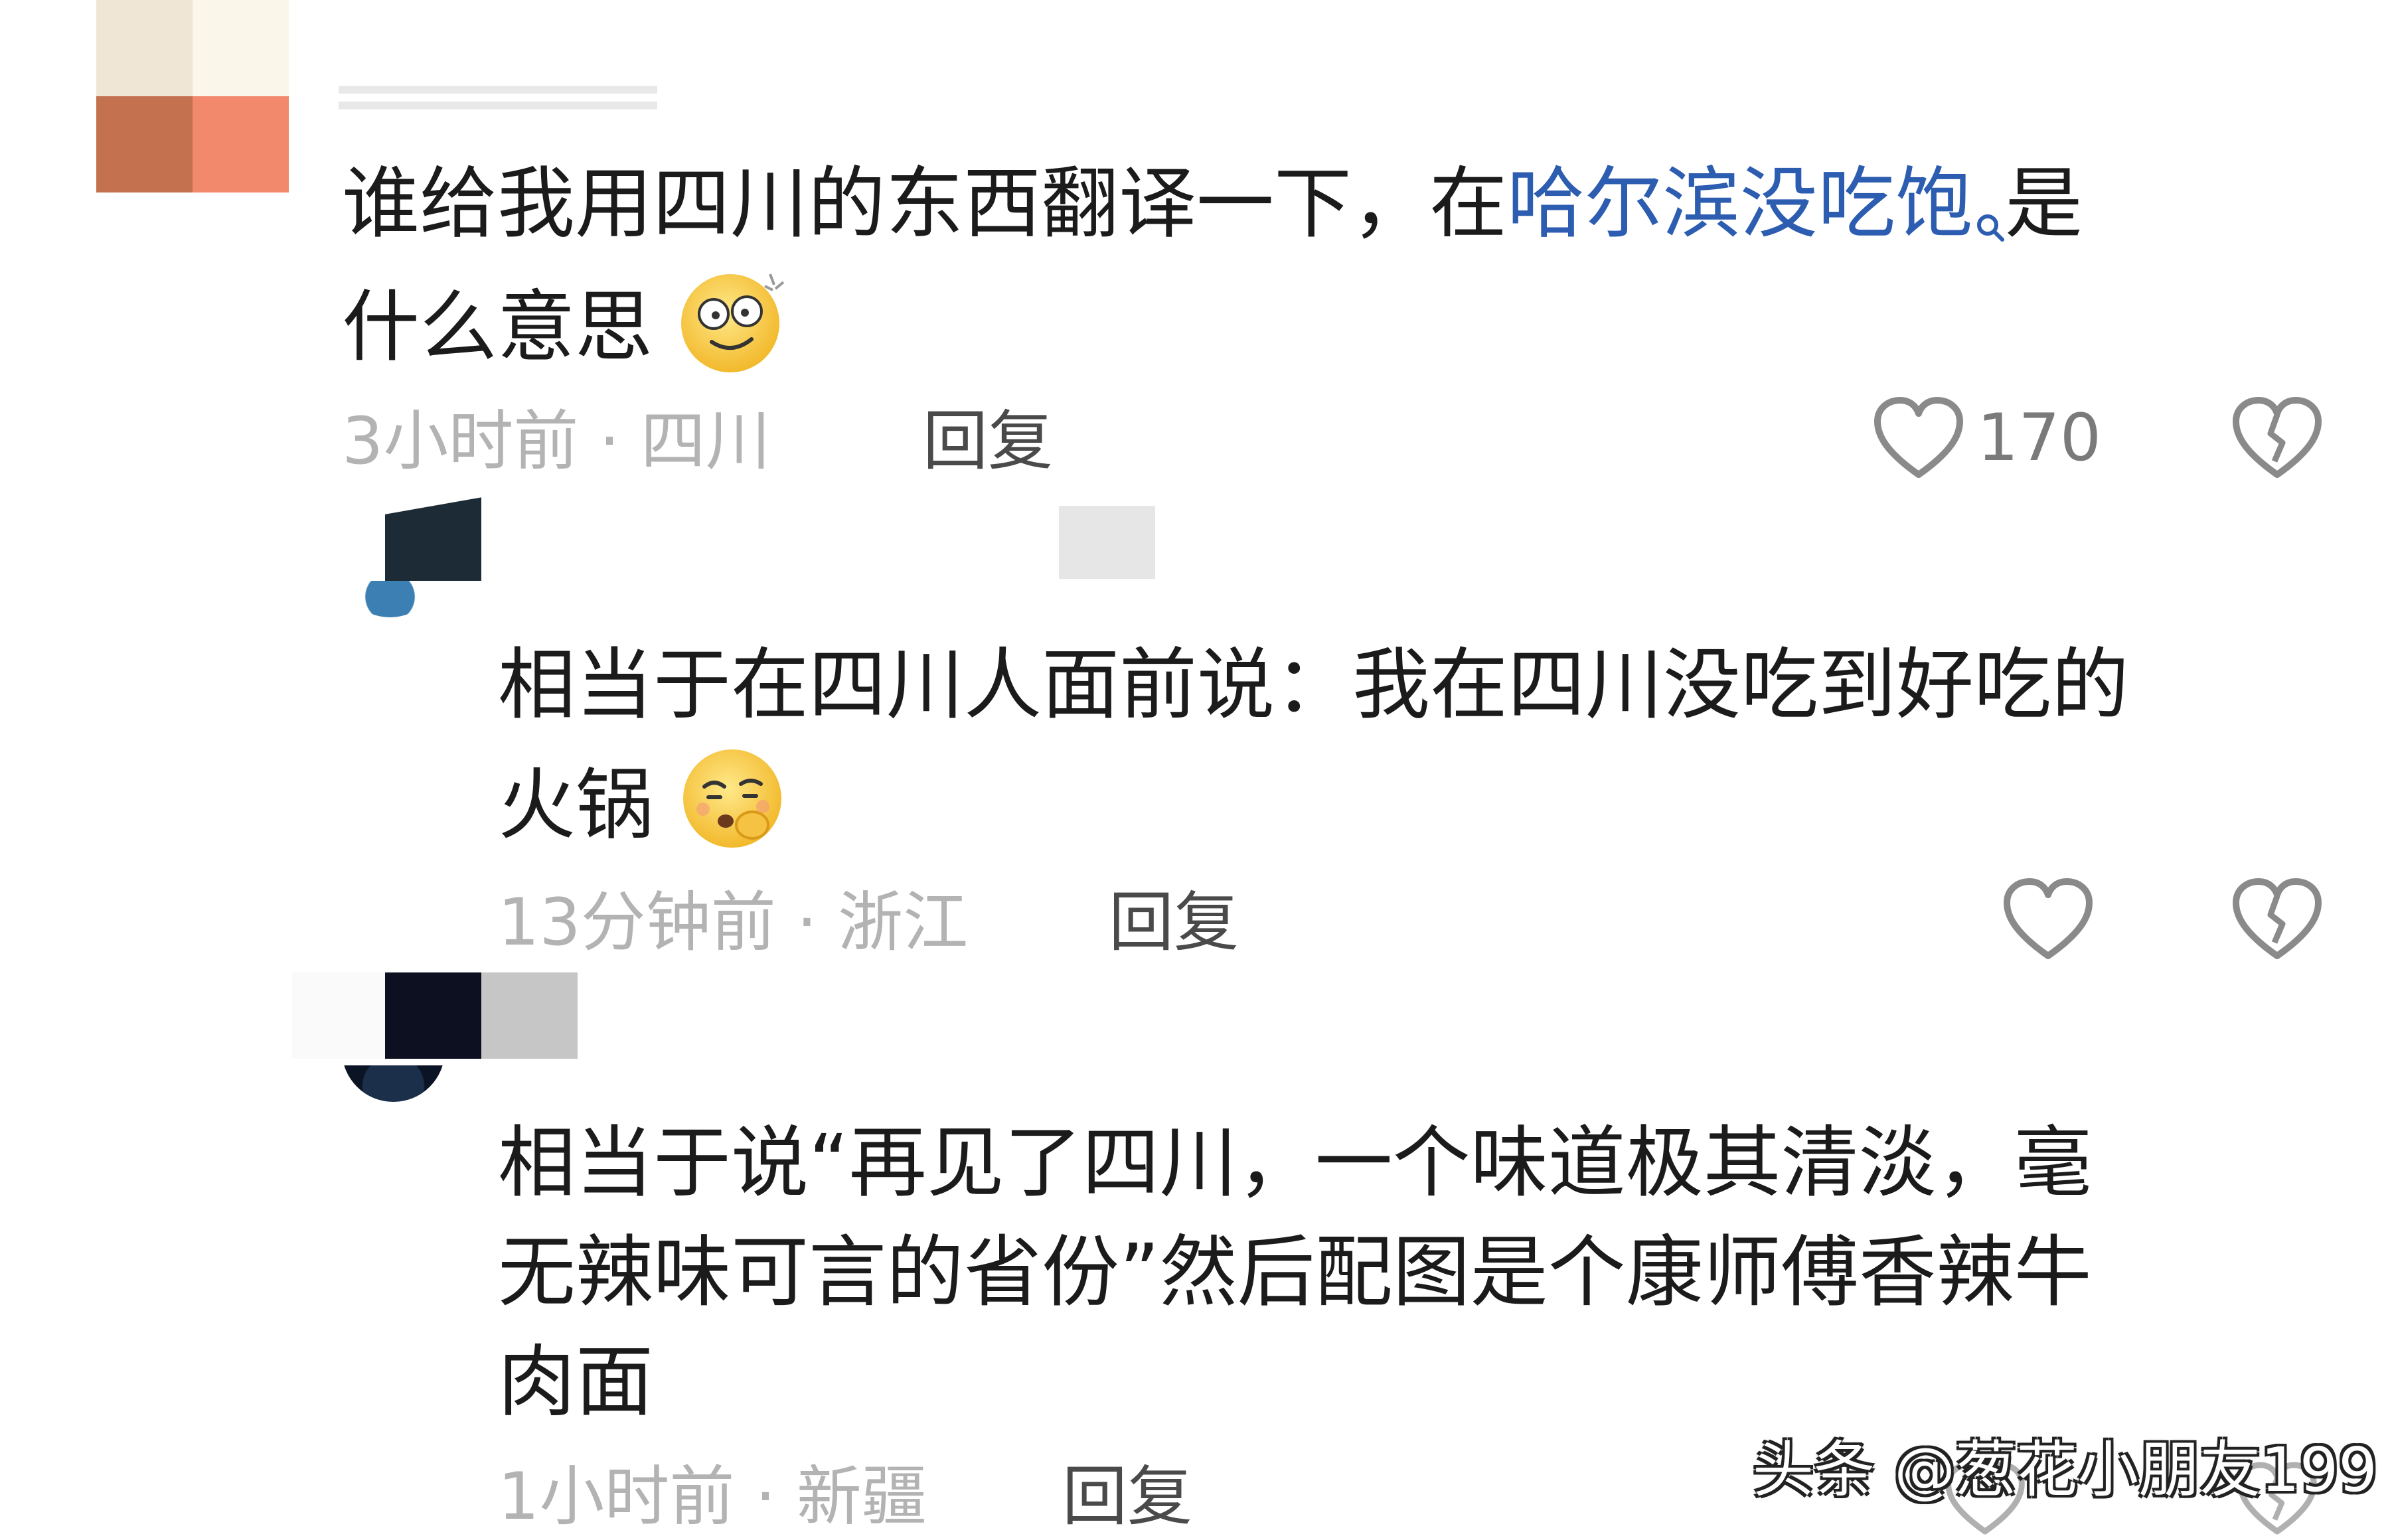 The width and height of the screenshot is (2390, 1540). I want to click on comment-1-like-button: 170, so click(1986, 438).